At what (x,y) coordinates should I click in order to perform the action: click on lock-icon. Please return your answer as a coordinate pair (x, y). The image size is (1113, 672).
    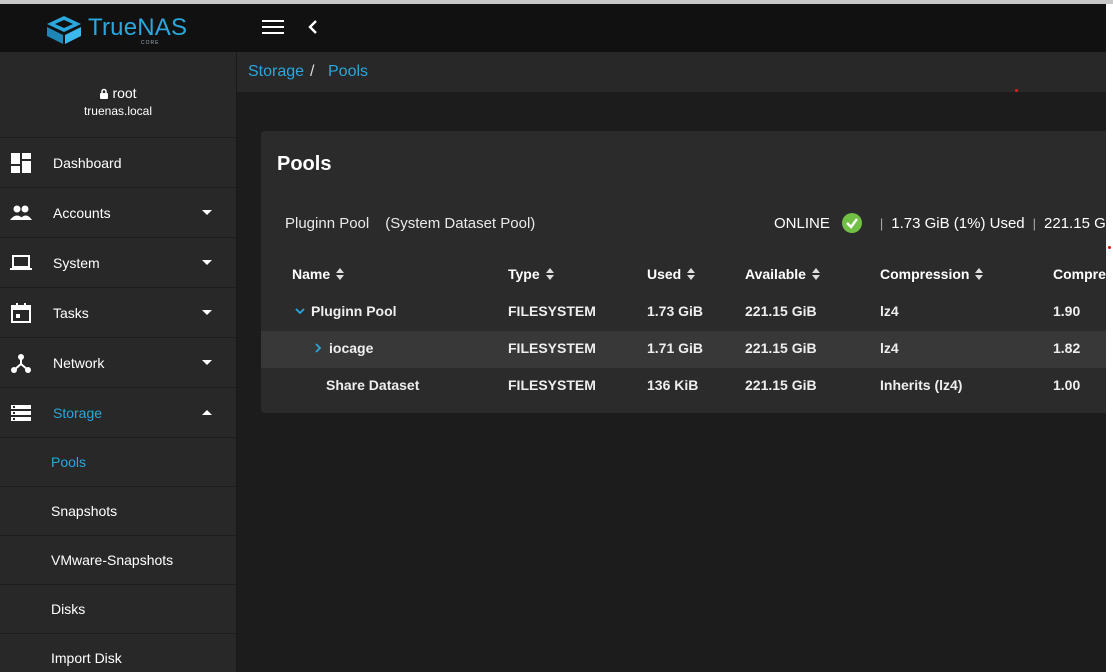
    Looking at the image, I should click on (104, 93).